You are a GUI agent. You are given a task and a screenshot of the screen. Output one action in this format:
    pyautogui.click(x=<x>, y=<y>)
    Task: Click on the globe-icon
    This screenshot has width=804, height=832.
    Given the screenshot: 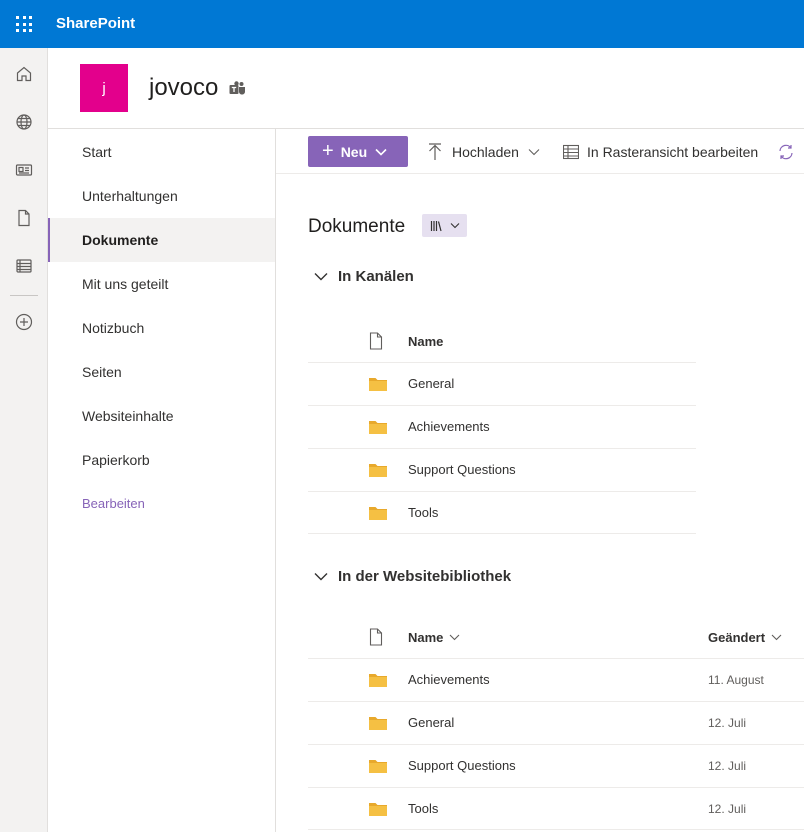 What is the action you would take?
    pyautogui.click(x=24, y=122)
    